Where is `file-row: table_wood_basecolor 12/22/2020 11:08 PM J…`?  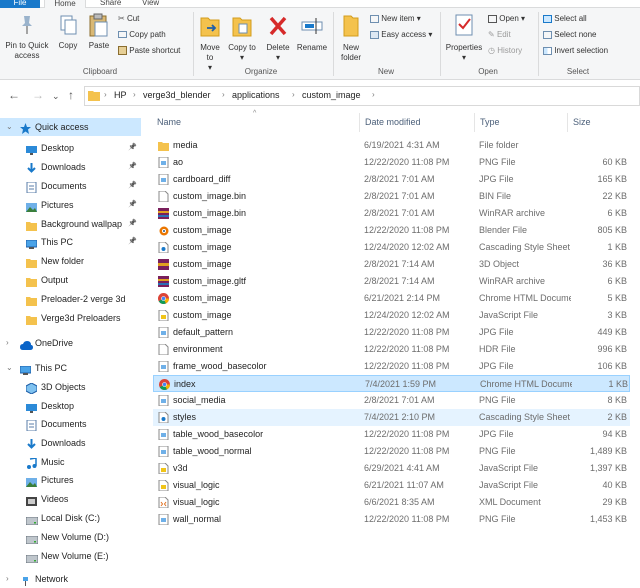
file-row: table_wood_basecolor 12/22/2020 11:08 PM J… is located at coordinates (391, 434).